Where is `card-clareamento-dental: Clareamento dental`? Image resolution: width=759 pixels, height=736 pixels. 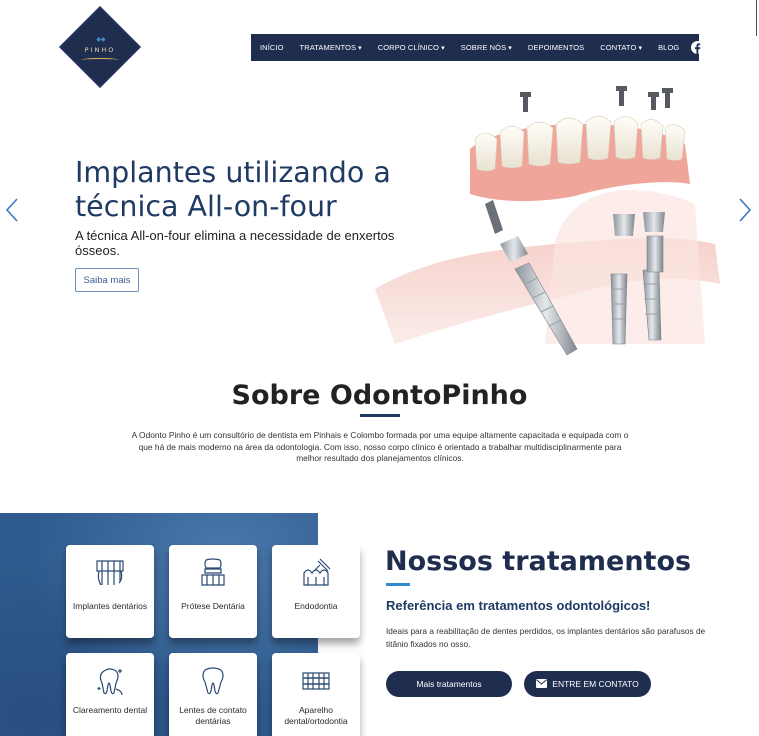 card-clareamento-dental: Clareamento dental is located at coordinates (110, 694).